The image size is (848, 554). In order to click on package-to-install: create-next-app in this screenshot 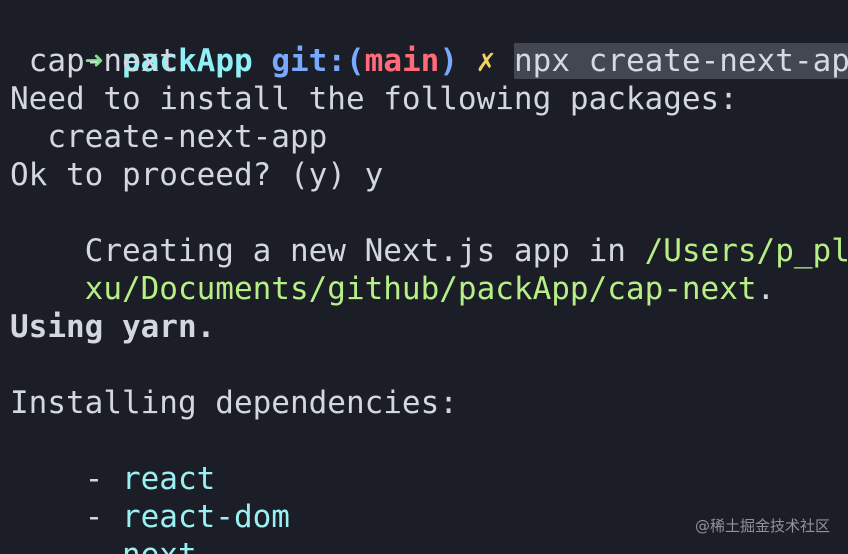, I will do `click(169, 137)`.